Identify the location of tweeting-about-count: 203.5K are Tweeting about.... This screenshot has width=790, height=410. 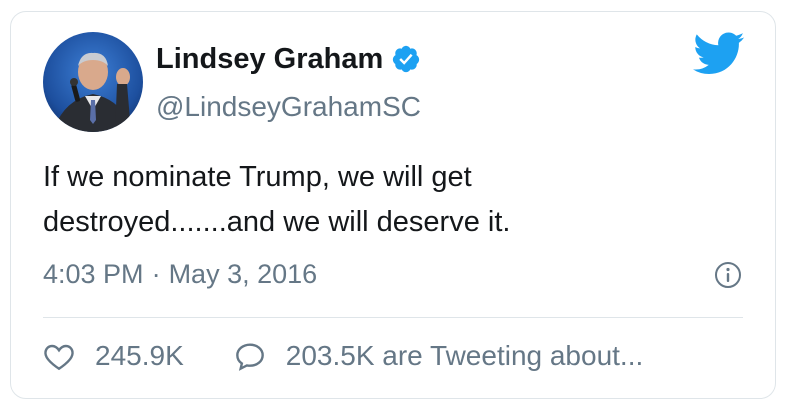
(464, 355).